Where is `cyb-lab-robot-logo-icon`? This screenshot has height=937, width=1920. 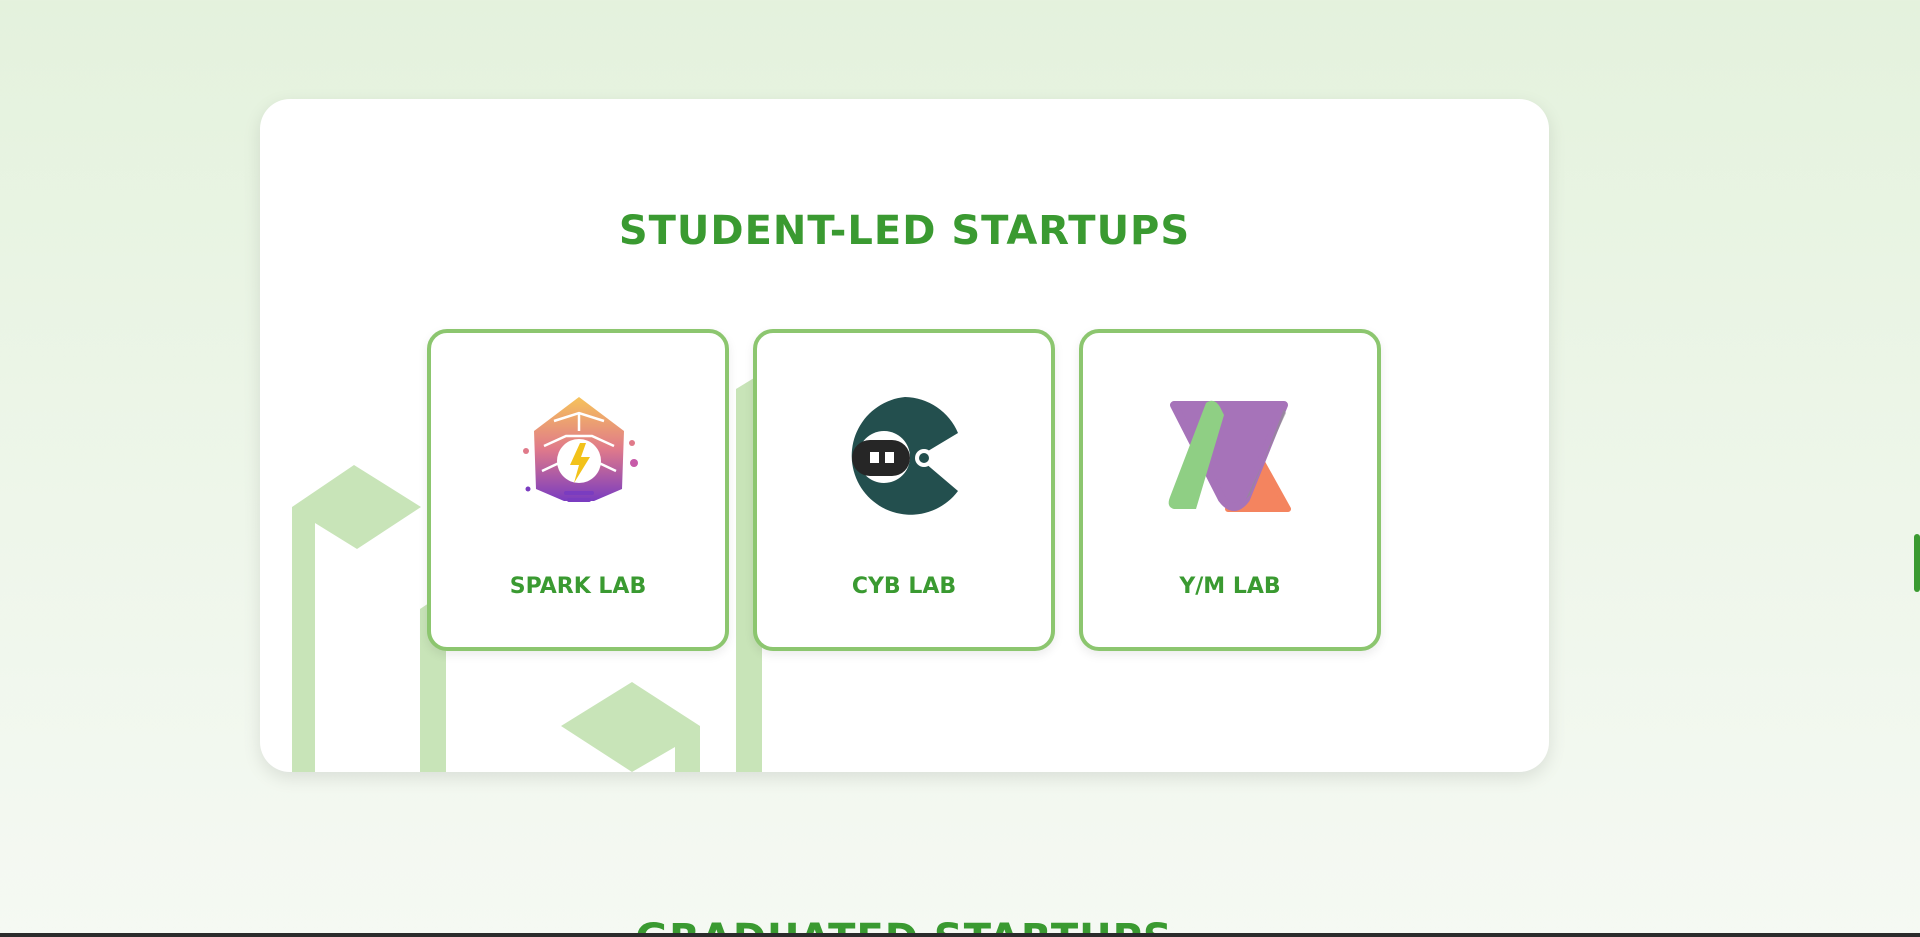
cyb-lab-robot-logo-icon is located at coordinates (904, 456).